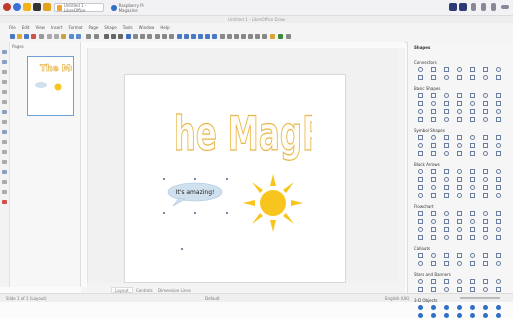 Image resolution: width=513 pixels, height=318 pixels. What do you see at coordinates (12, 27) in the screenshot?
I see `menu-file: File` at bounding box center [12, 27].